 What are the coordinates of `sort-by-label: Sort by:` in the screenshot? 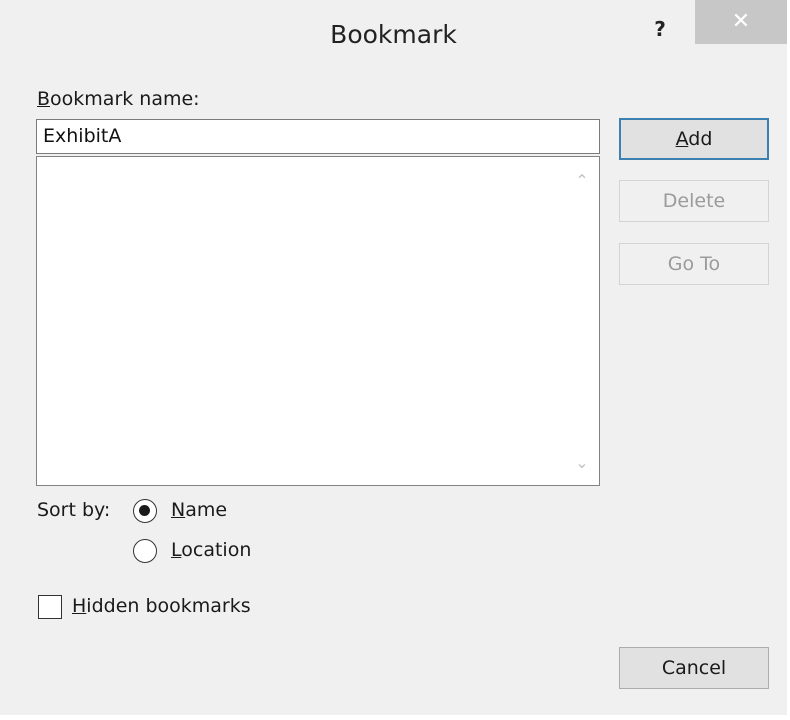 It's located at (74, 510).